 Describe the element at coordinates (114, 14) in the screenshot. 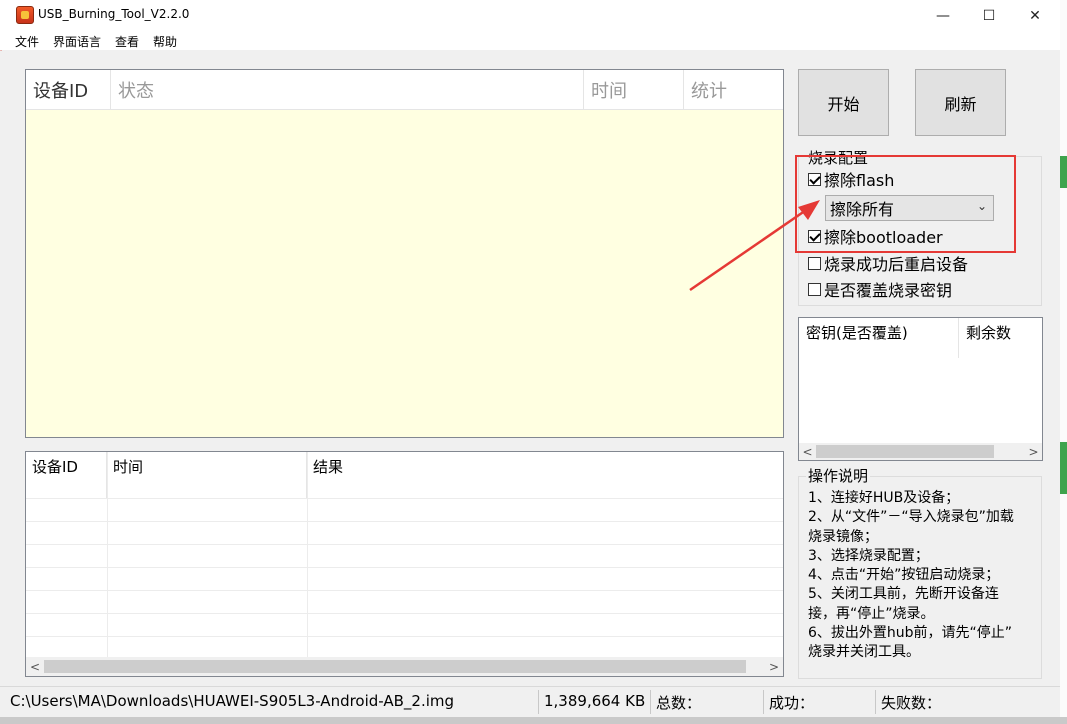

I see `window-title: USB_Burning_Tool_V2.2.0` at that location.